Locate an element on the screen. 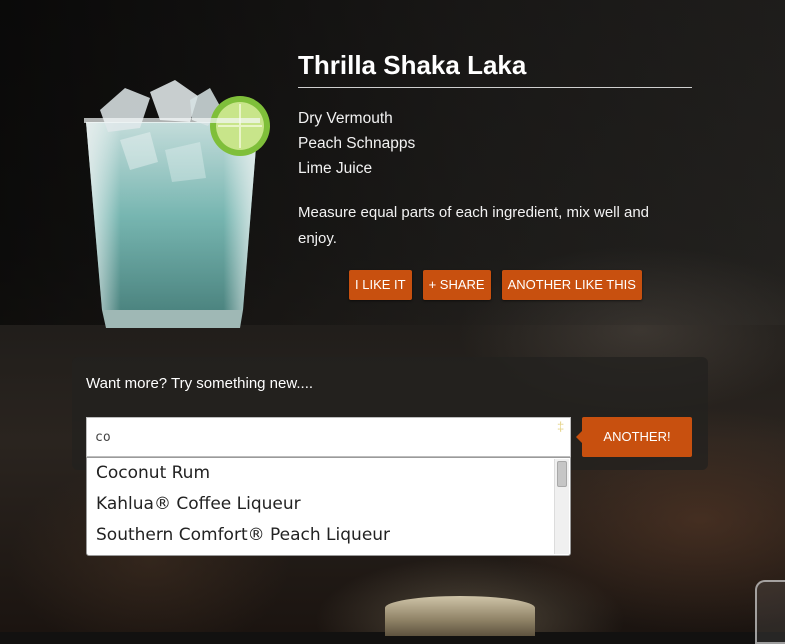 The image size is (785, 644). clear-input-icon: ‡ is located at coordinates (563, 427).